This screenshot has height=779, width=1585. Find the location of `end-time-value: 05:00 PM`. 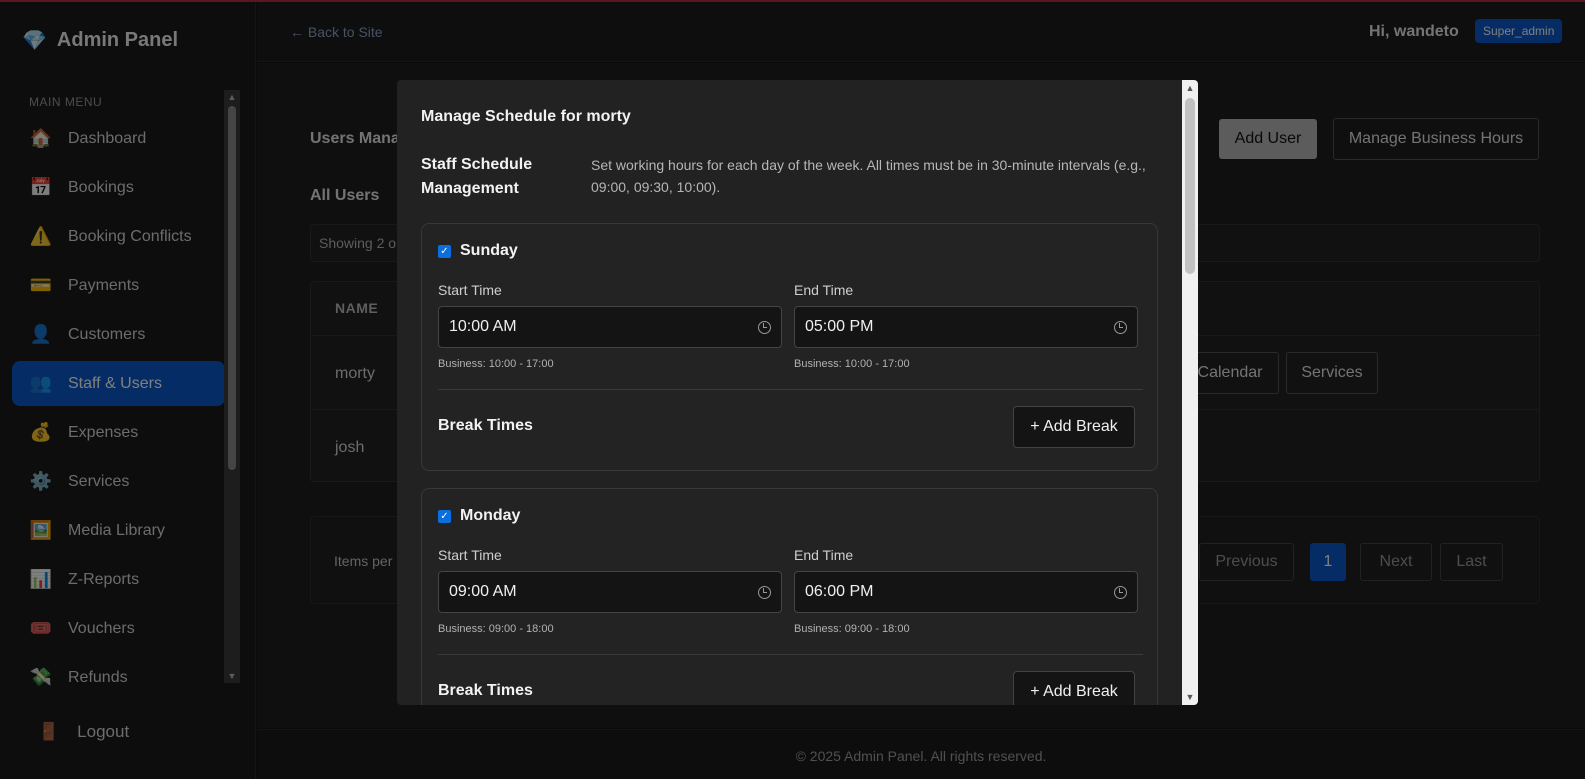

end-time-value: 05:00 PM is located at coordinates (839, 326).